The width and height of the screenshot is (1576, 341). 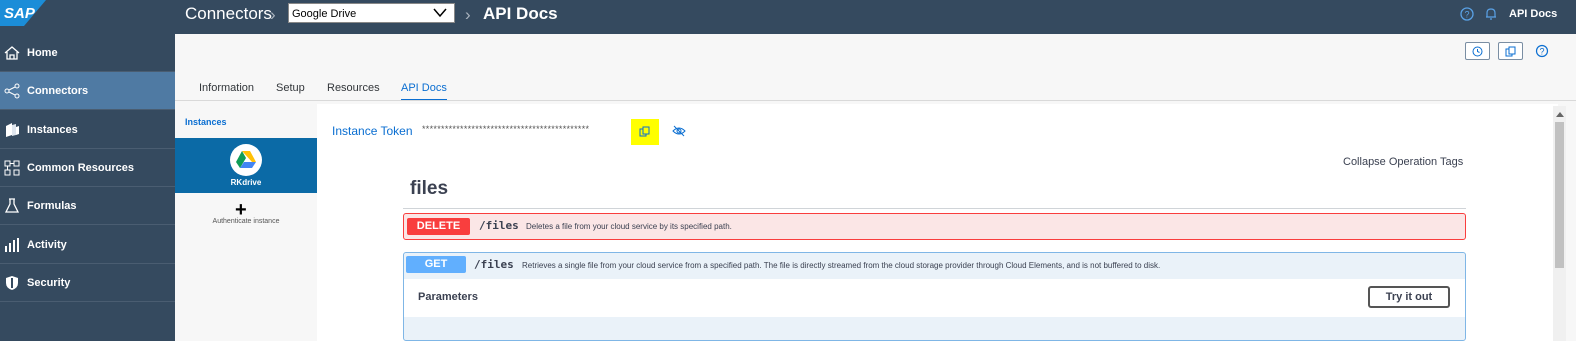 I want to click on sap-logo: SAP, so click(x=23, y=13).